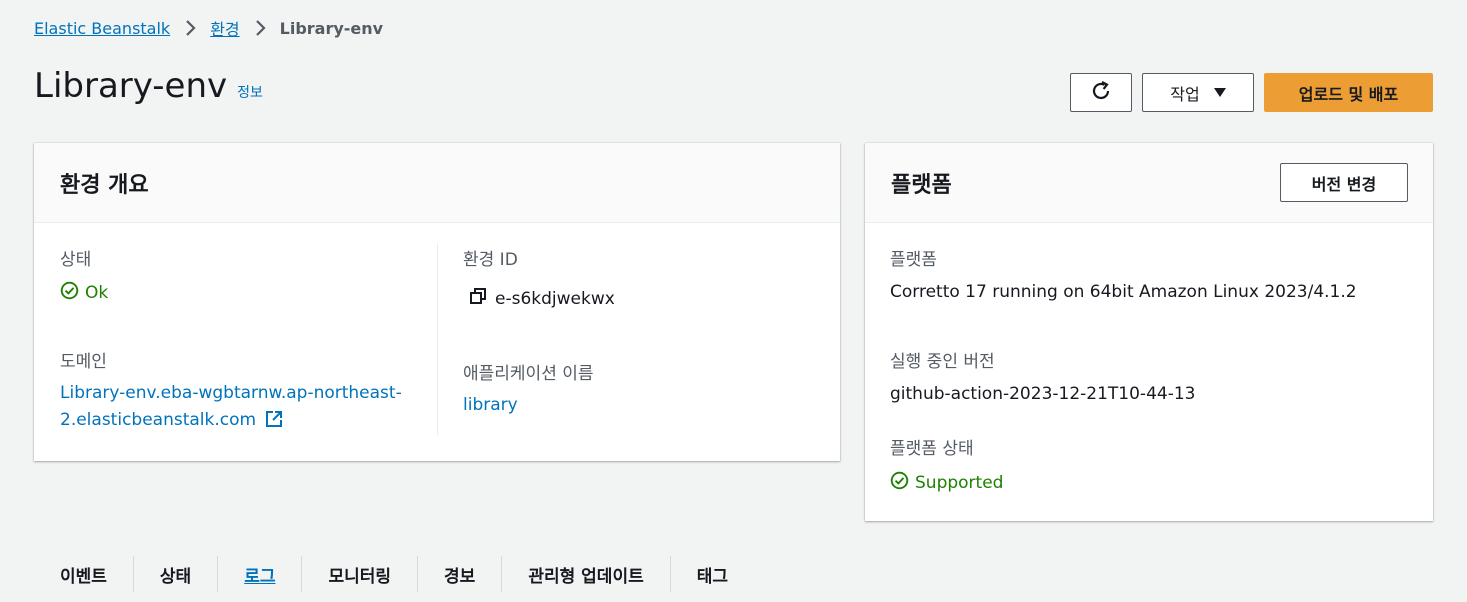  I want to click on running-version-value: github-action-2023-12-21T10-44-13, so click(1043, 394).